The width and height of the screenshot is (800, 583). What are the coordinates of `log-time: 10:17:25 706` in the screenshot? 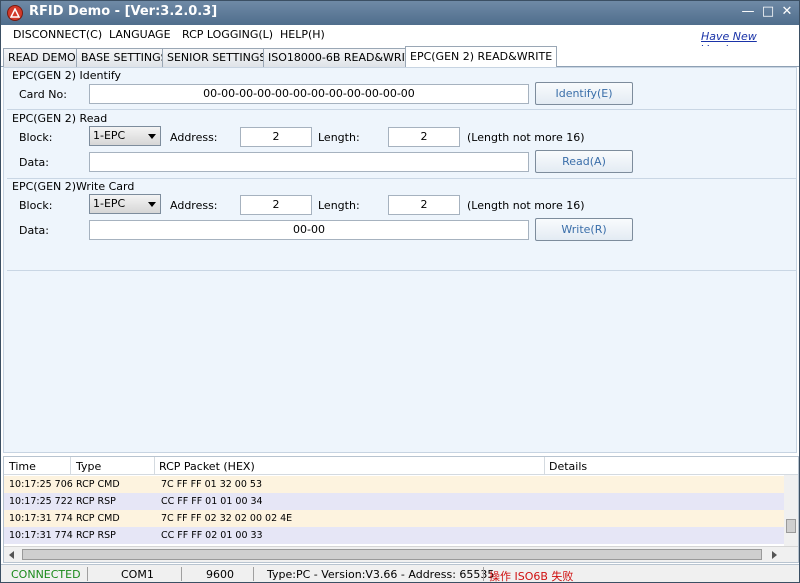 It's located at (41, 484).